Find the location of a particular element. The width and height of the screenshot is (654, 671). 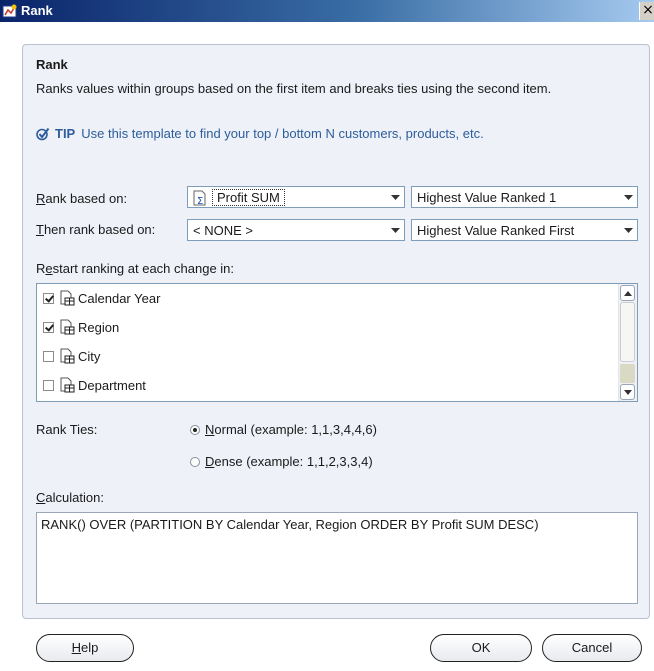

restart-ranking-label: Restart ranking at each change in: is located at coordinates (135, 268).